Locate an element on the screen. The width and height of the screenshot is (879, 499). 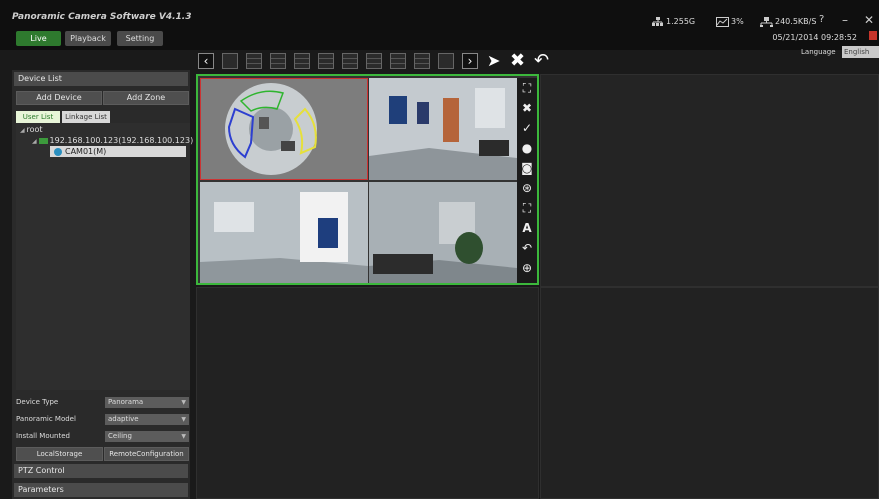
ptz-control-header: PTZ Control is located at coordinates (101, 471).